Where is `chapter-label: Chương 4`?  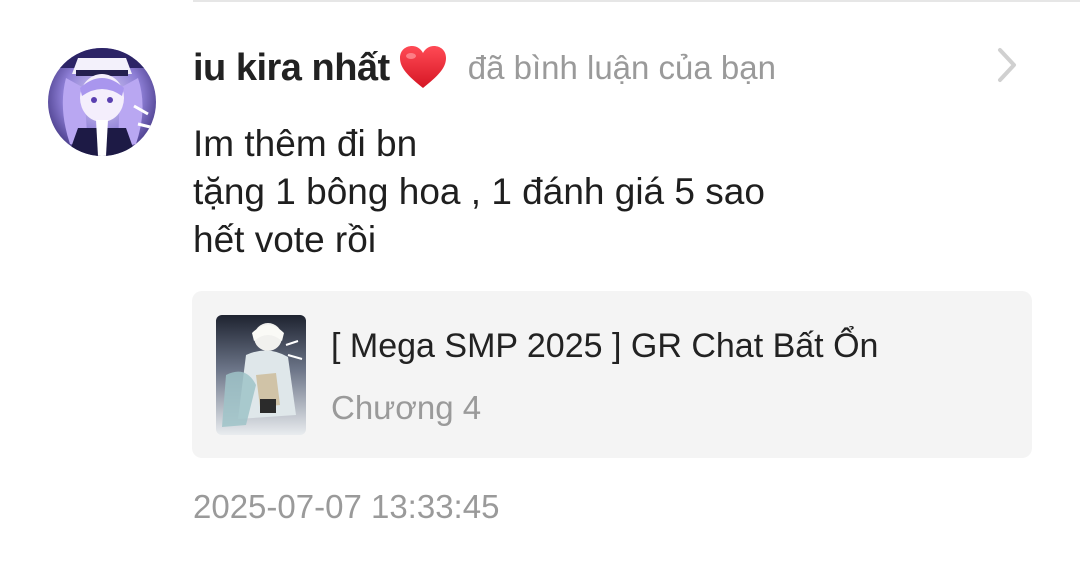
chapter-label: Chương 4 is located at coordinates (406, 407).